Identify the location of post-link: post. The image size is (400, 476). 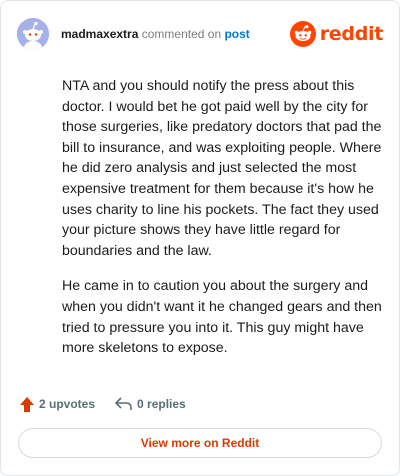
(236, 34).